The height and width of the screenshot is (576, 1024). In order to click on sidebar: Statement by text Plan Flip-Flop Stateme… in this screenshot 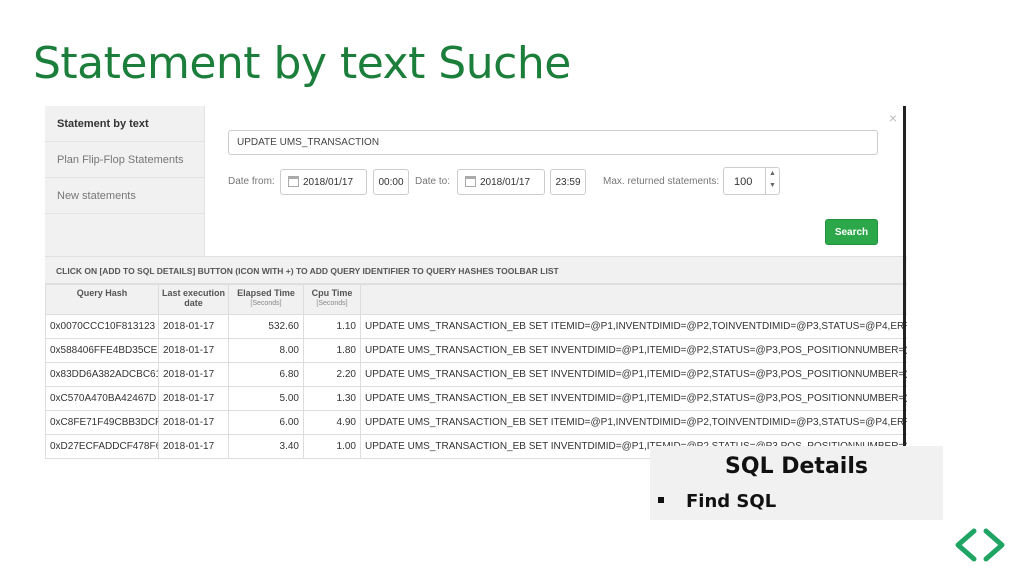, I will do `click(125, 181)`.